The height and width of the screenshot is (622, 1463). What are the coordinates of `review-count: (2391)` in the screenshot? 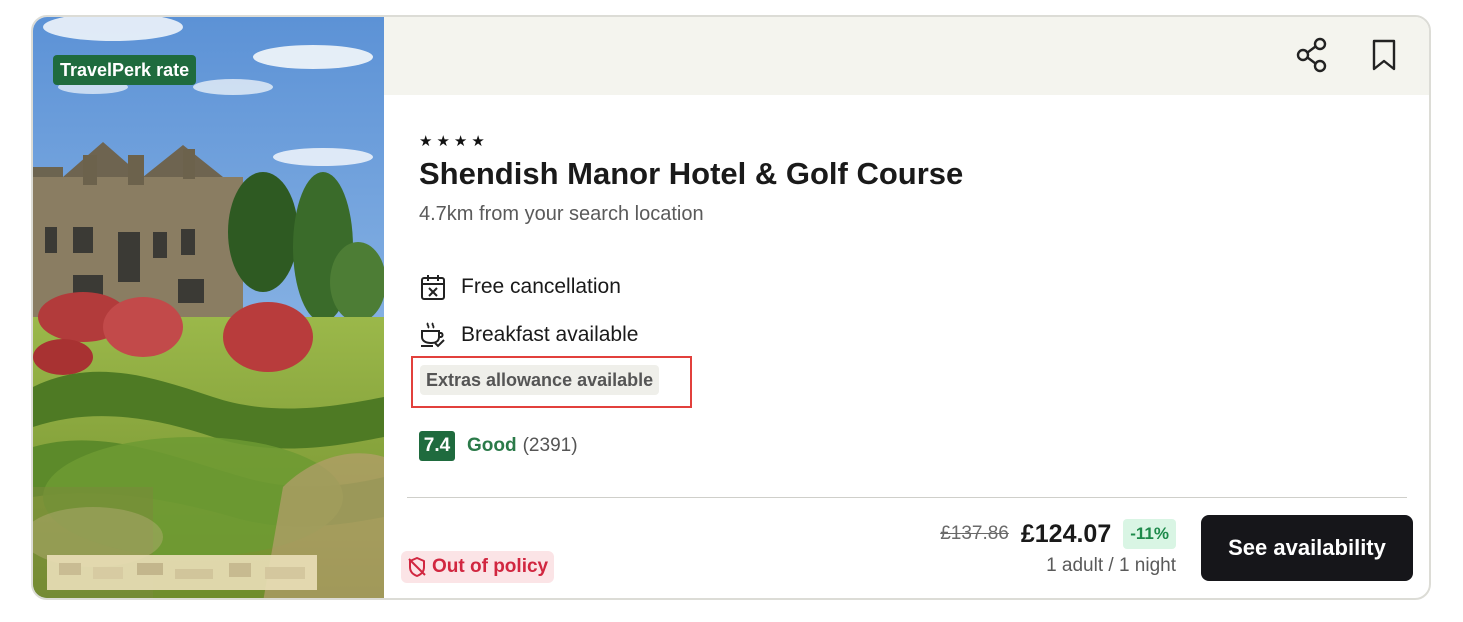 It's located at (550, 445).